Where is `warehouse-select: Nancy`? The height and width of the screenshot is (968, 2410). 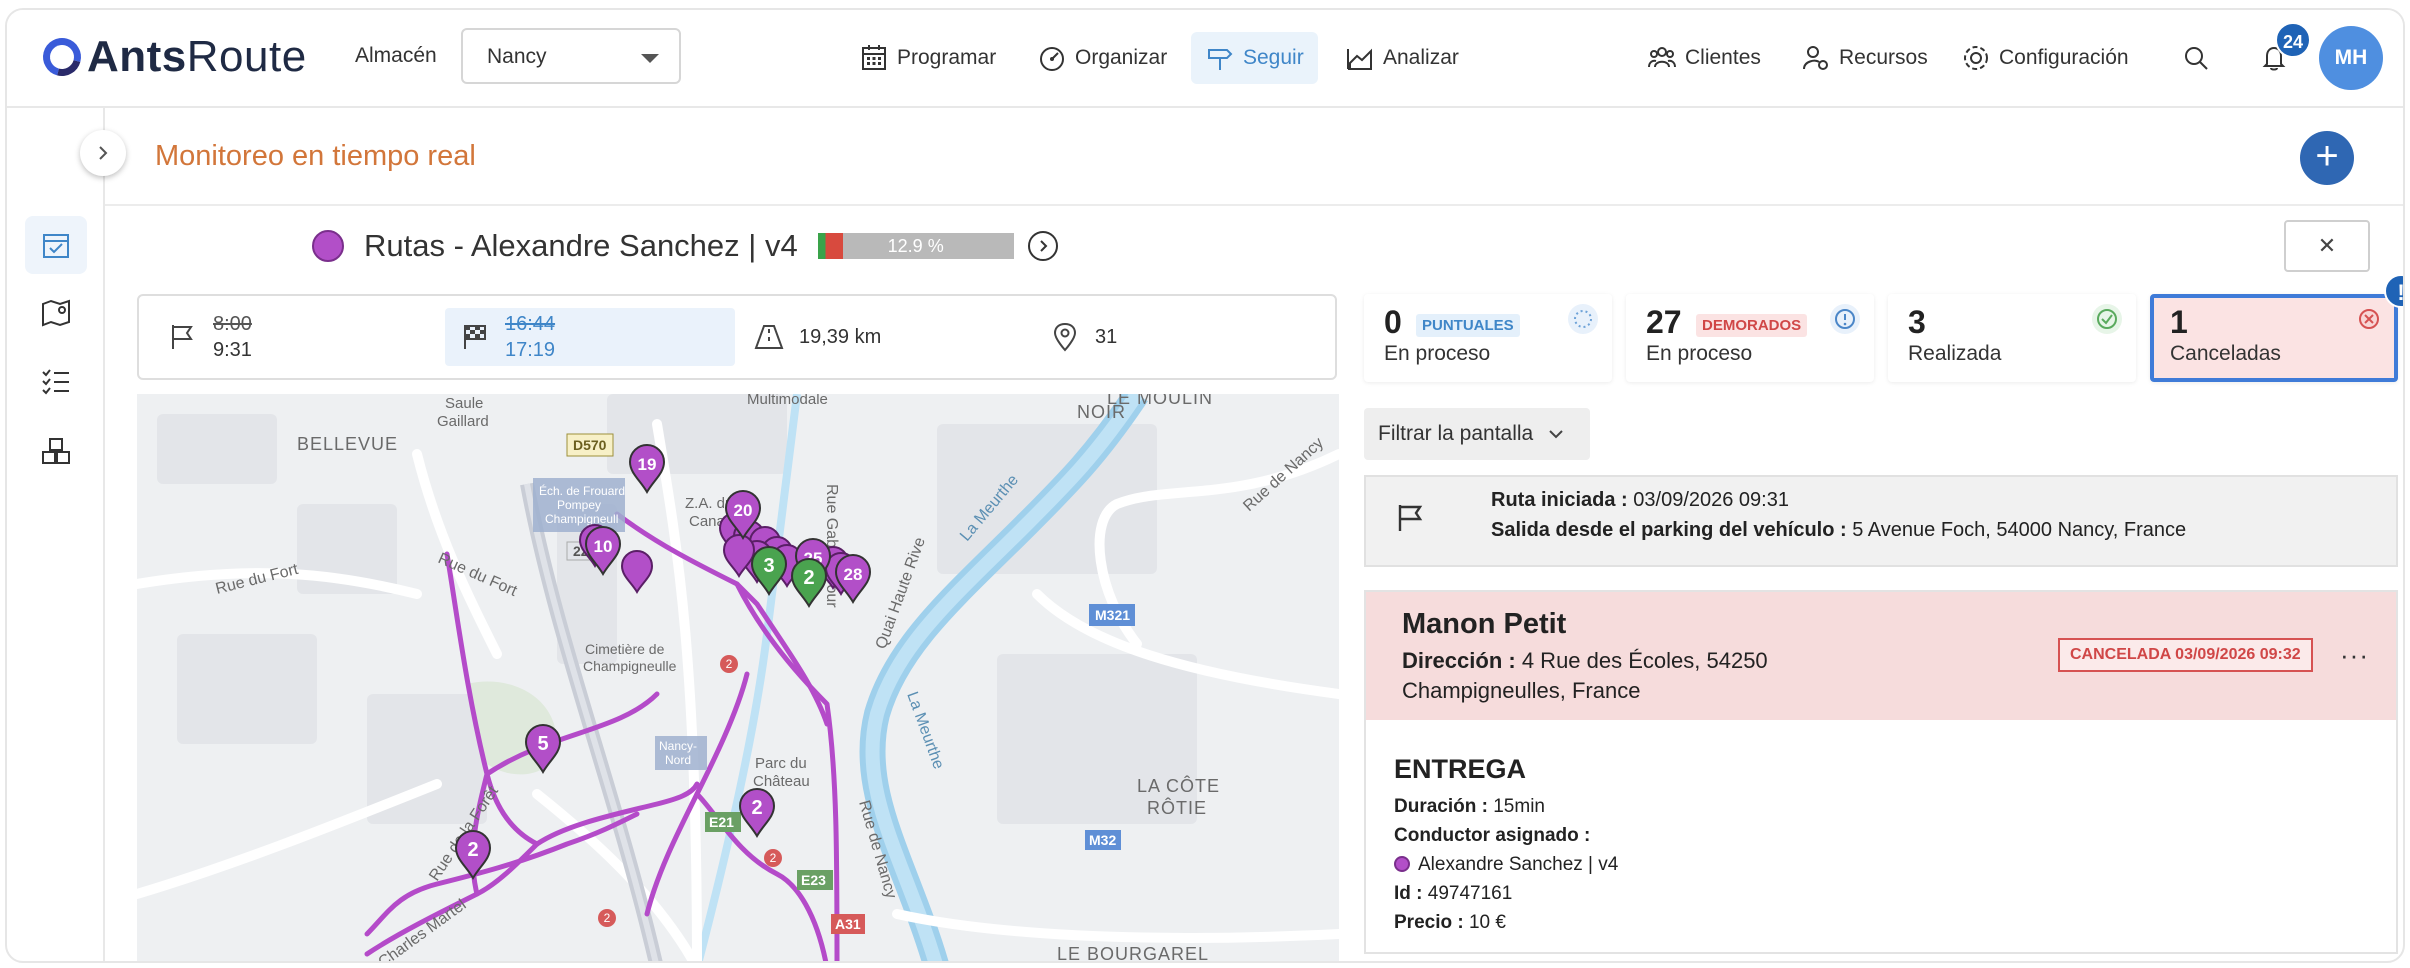
warehouse-select: Nancy is located at coordinates (571, 56).